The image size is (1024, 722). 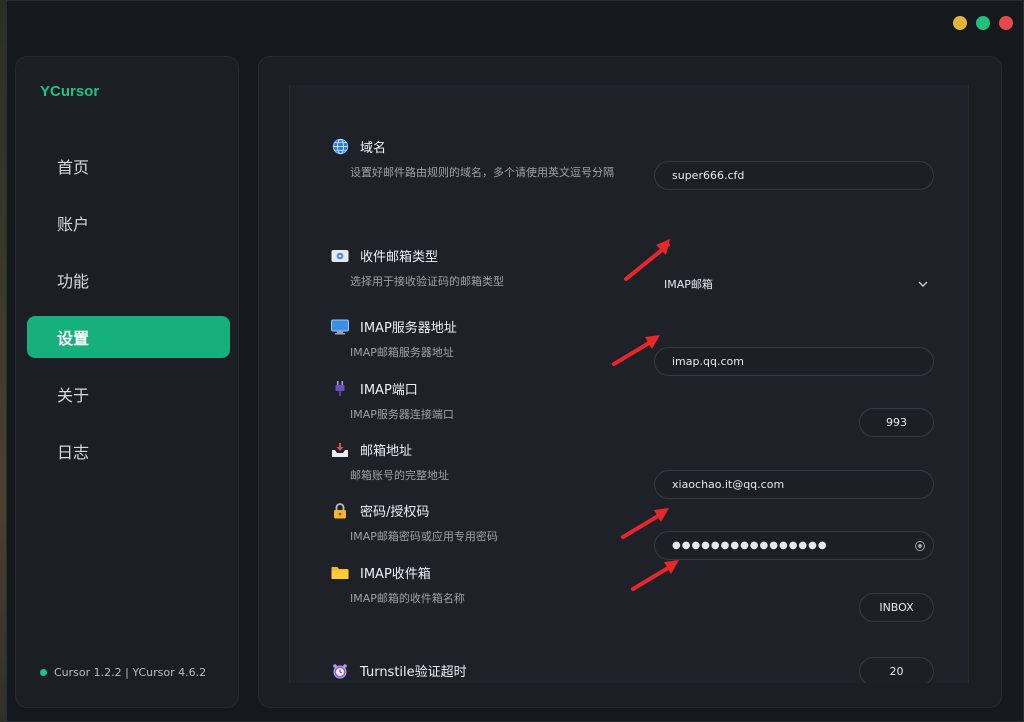 What do you see at coordinates (373, 148) in the screenshot?
I see `setting-title: 域名` at bounding box center [373, 148].